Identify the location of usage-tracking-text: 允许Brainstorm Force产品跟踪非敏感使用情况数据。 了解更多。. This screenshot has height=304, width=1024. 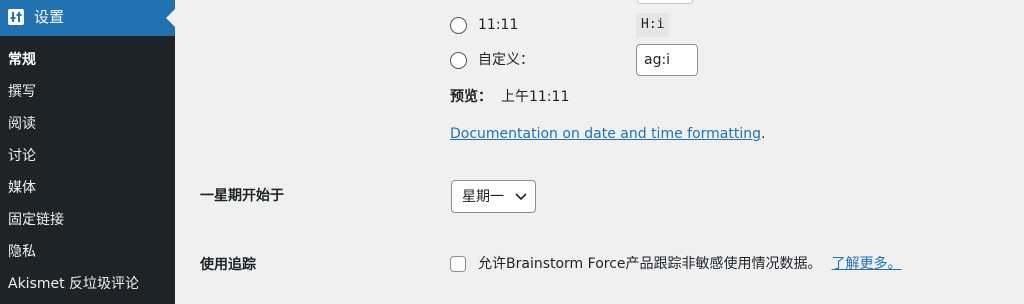
(690, 264).